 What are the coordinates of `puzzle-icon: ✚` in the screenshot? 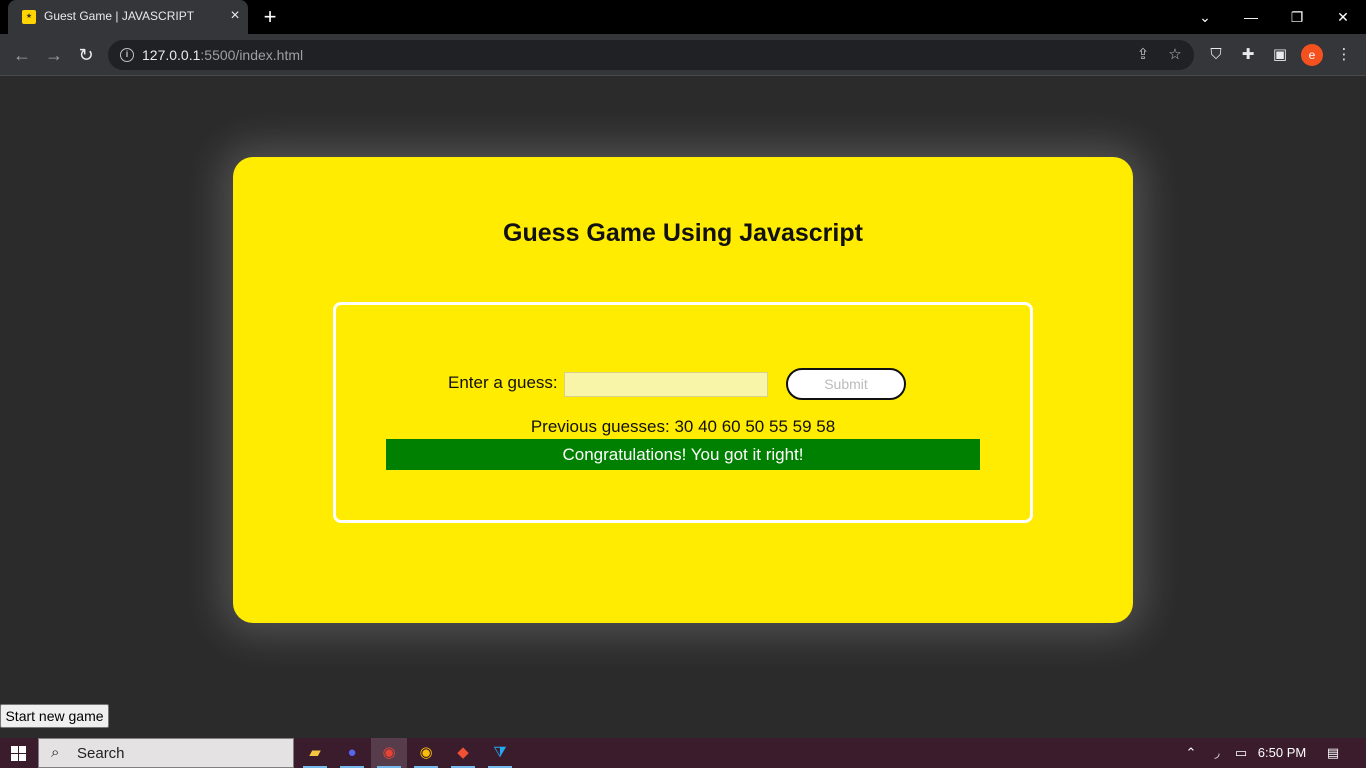 It's located at (1248, 55).